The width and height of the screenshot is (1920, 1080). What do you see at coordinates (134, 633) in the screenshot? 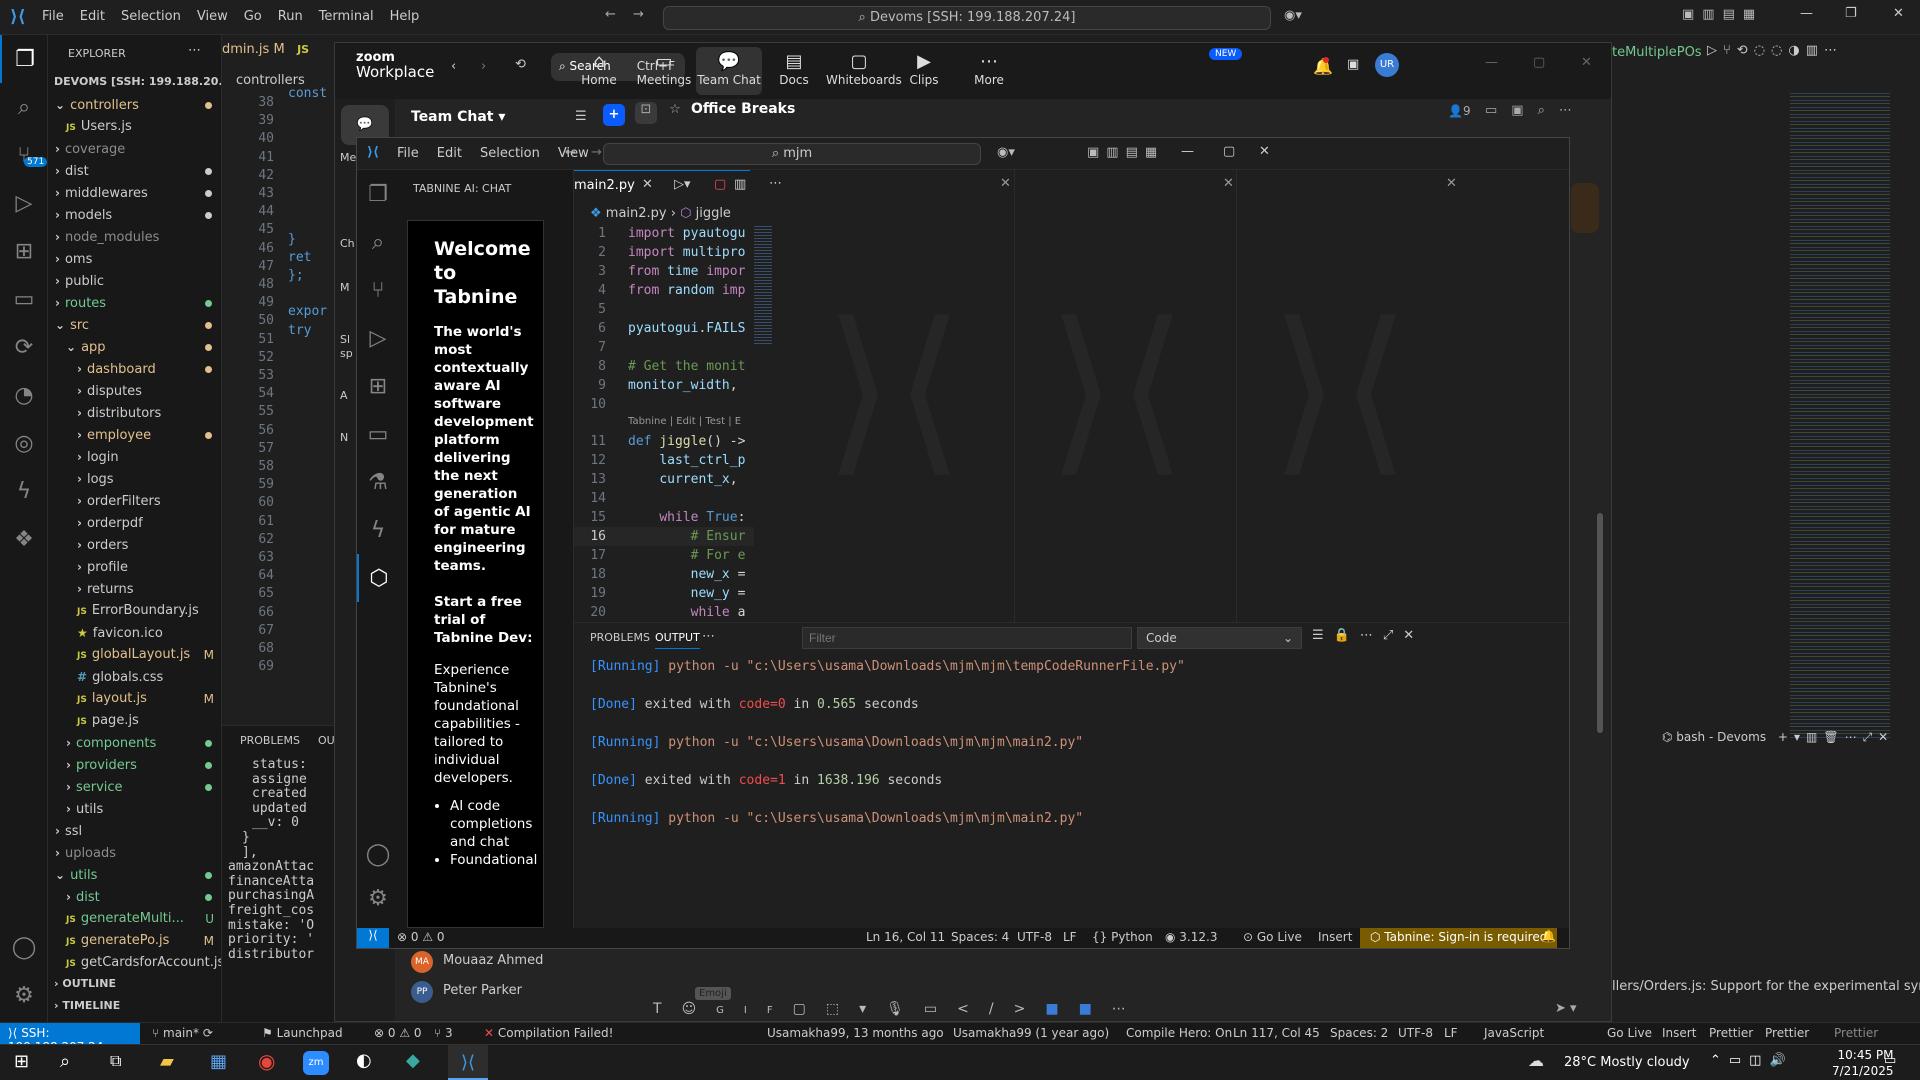
I see `tree-item: ★ favicon.ico` at bounding box center [134, 633].